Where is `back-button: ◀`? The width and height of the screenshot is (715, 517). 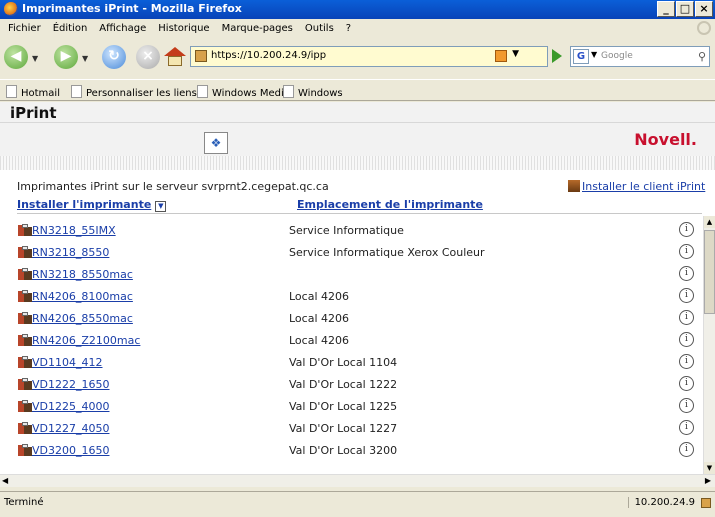
back-button: ◀ is located at coordinates (16, 57).